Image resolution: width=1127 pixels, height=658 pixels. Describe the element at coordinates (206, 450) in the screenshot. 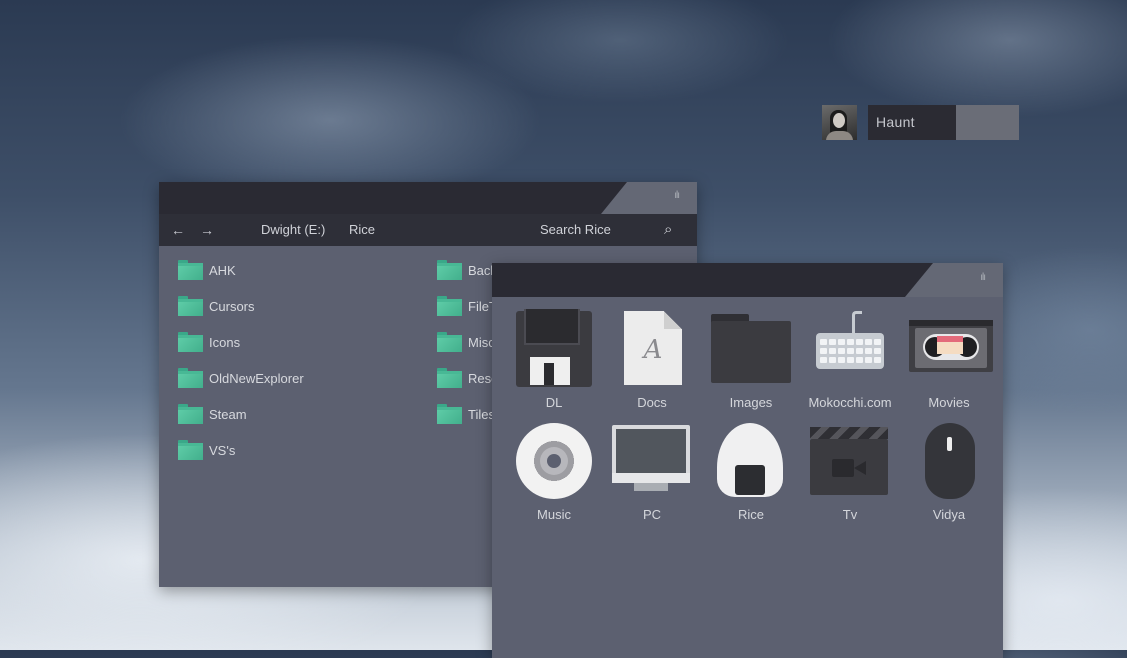

I see `folder-item: VS's` at that location.